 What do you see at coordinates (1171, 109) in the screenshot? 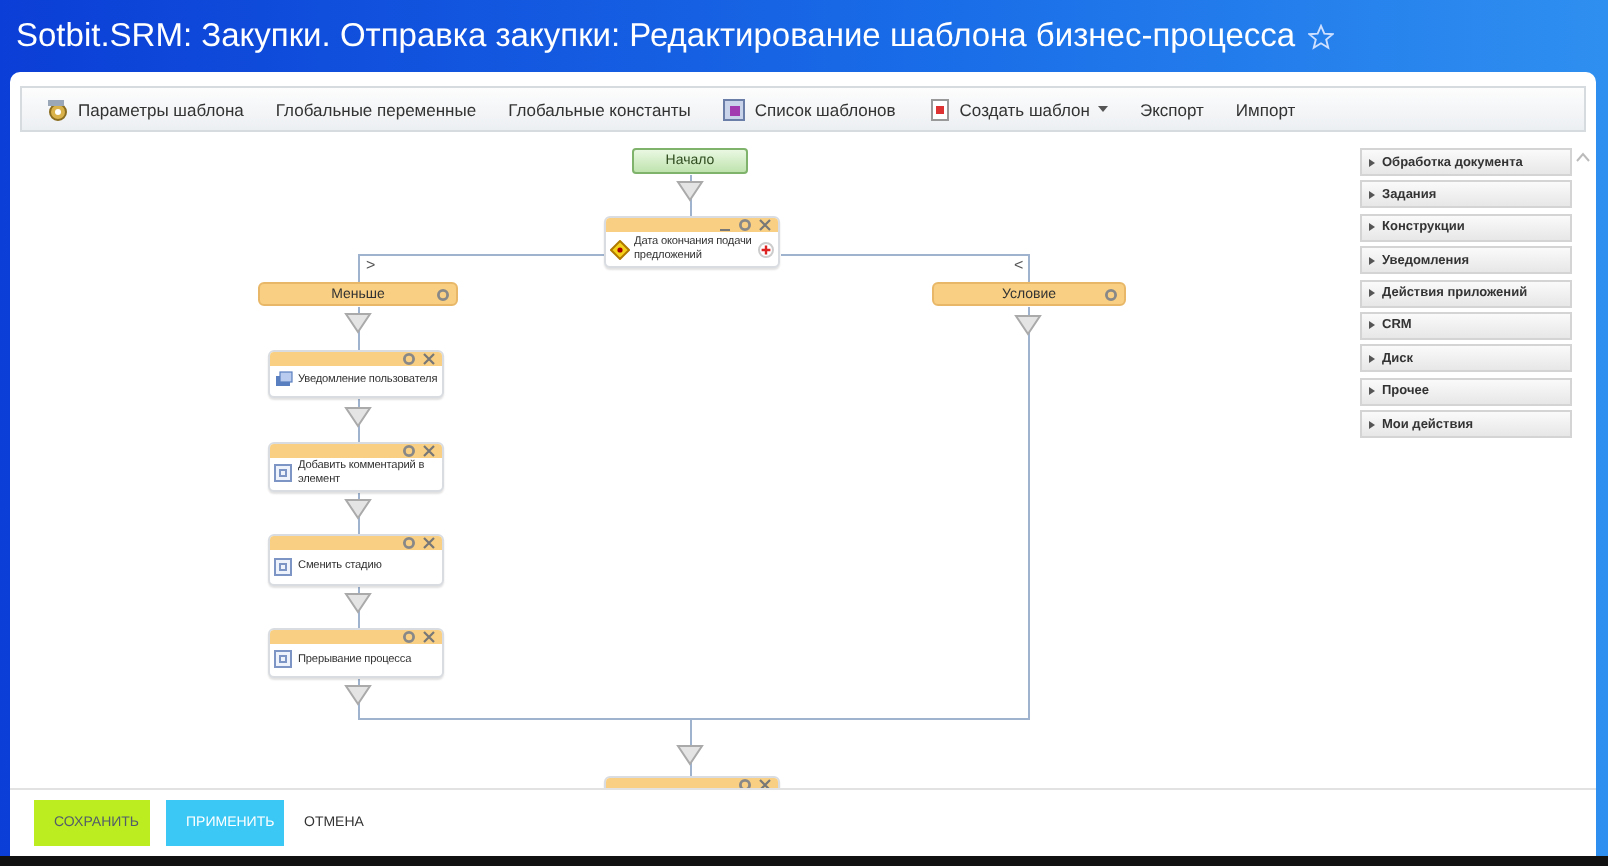
I see `toolbar-button: Экспорт` at bounding box center [1171, 109].